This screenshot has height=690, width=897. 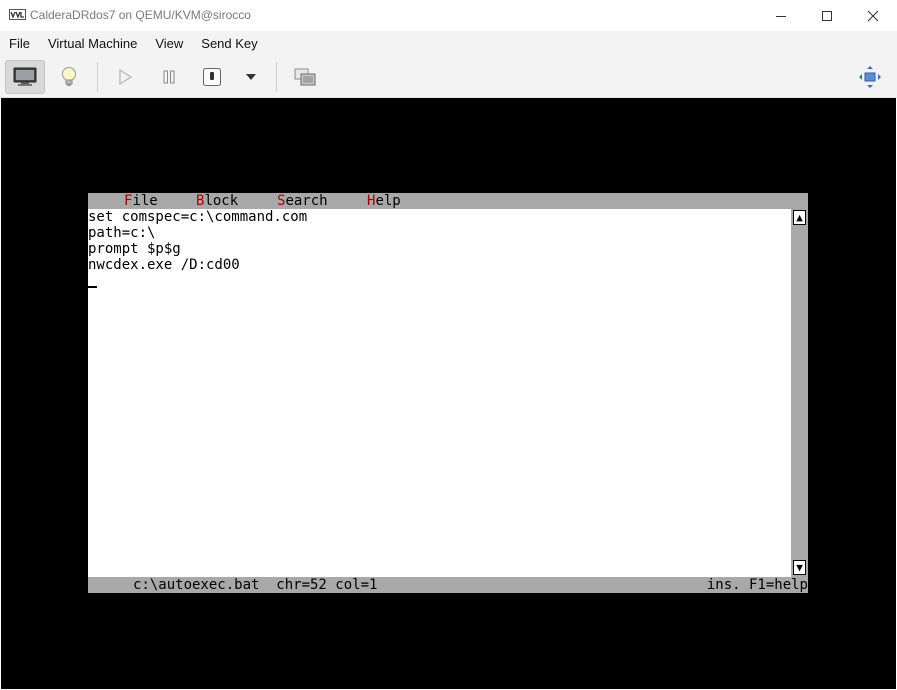 I want to click on details-bulb-icon, so click(x=69, y=76).